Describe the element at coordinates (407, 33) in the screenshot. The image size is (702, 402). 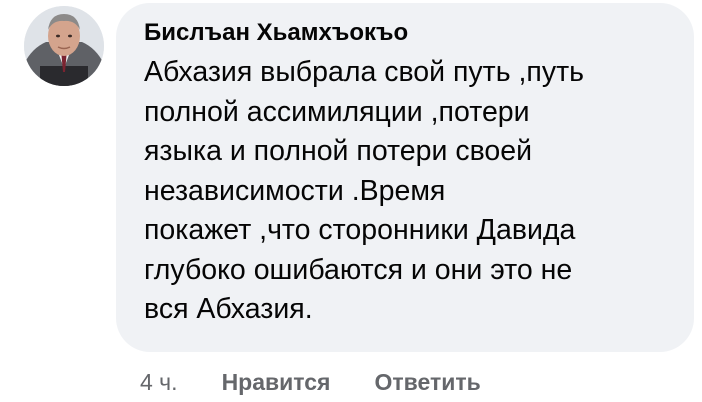
I see `comment-author-name: Бислъан Хьамхъокъо` at that location.